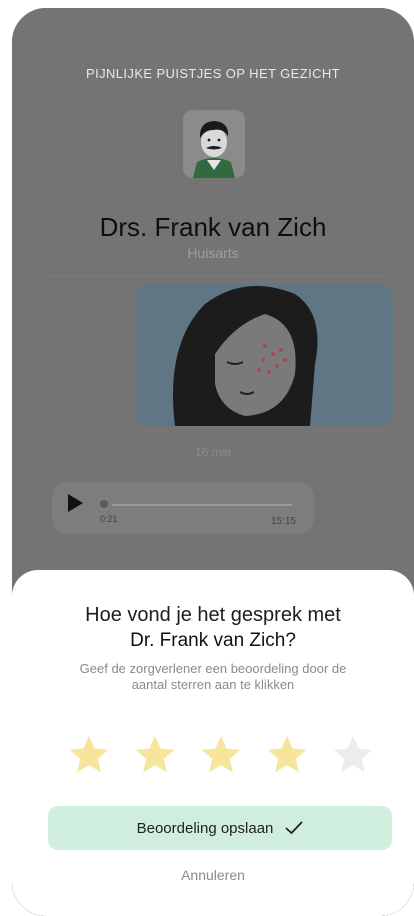 The width and height of the screenshot is (414, 916). I want to click on audio-current-time: 0:21, so click(109, 519).